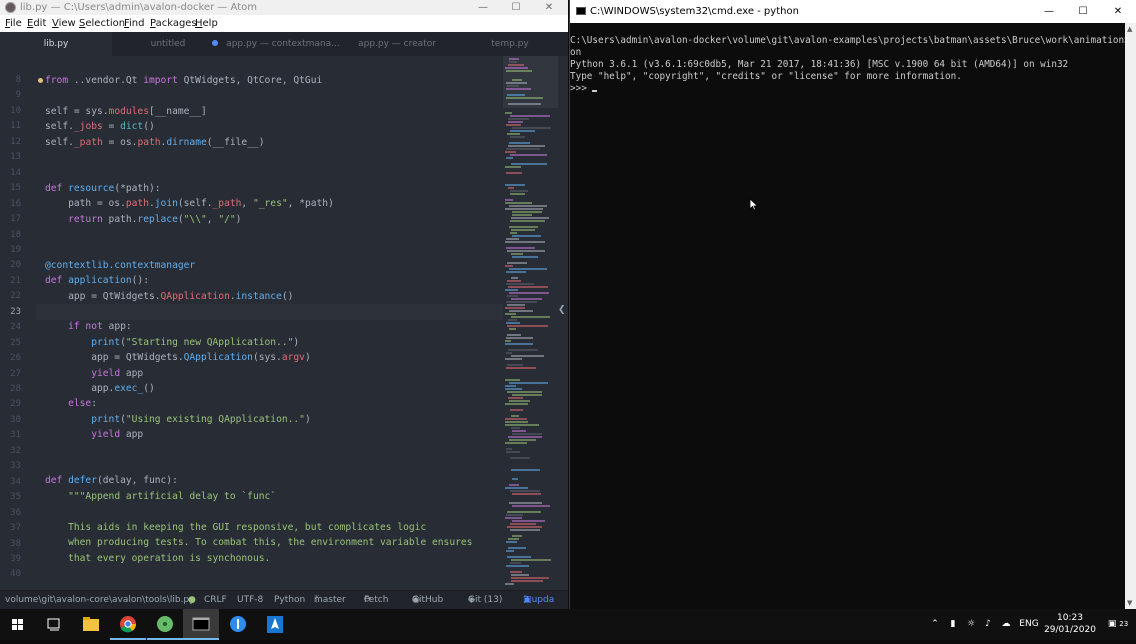 This screenshot has width=1136, height=644. I want to click on line-number: 26, so click(15, 358).